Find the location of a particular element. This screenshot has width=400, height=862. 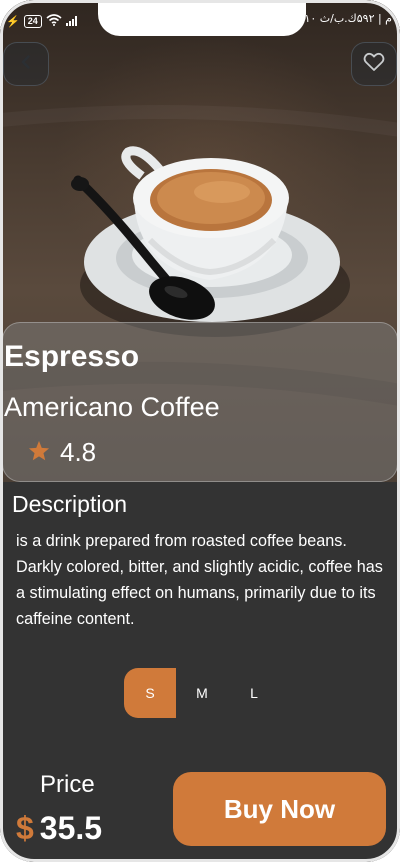

battery-indicator: 24 is located at coordinates (32, 21).